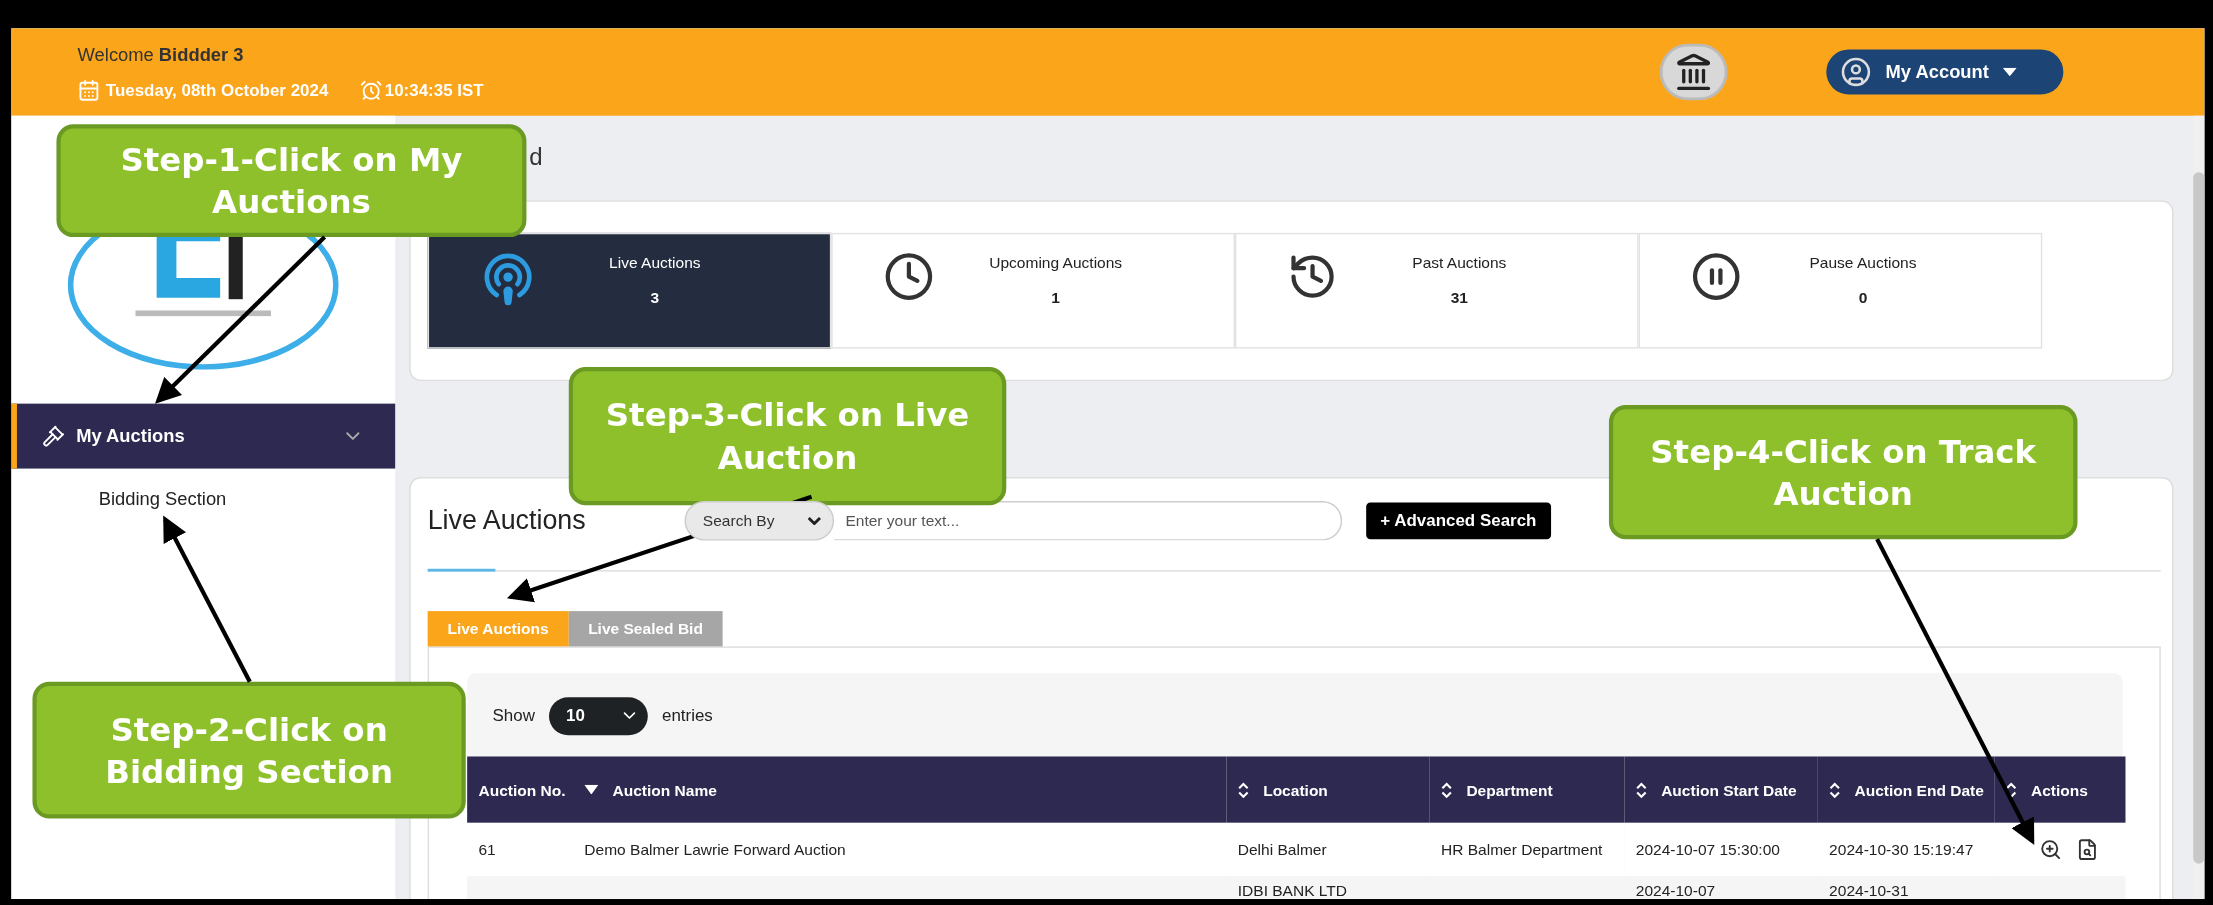 The height and width of the screenshot is (905, 2213). I want to click on table-cell-text: IDBI BANK LTD, so click(1292, 890).